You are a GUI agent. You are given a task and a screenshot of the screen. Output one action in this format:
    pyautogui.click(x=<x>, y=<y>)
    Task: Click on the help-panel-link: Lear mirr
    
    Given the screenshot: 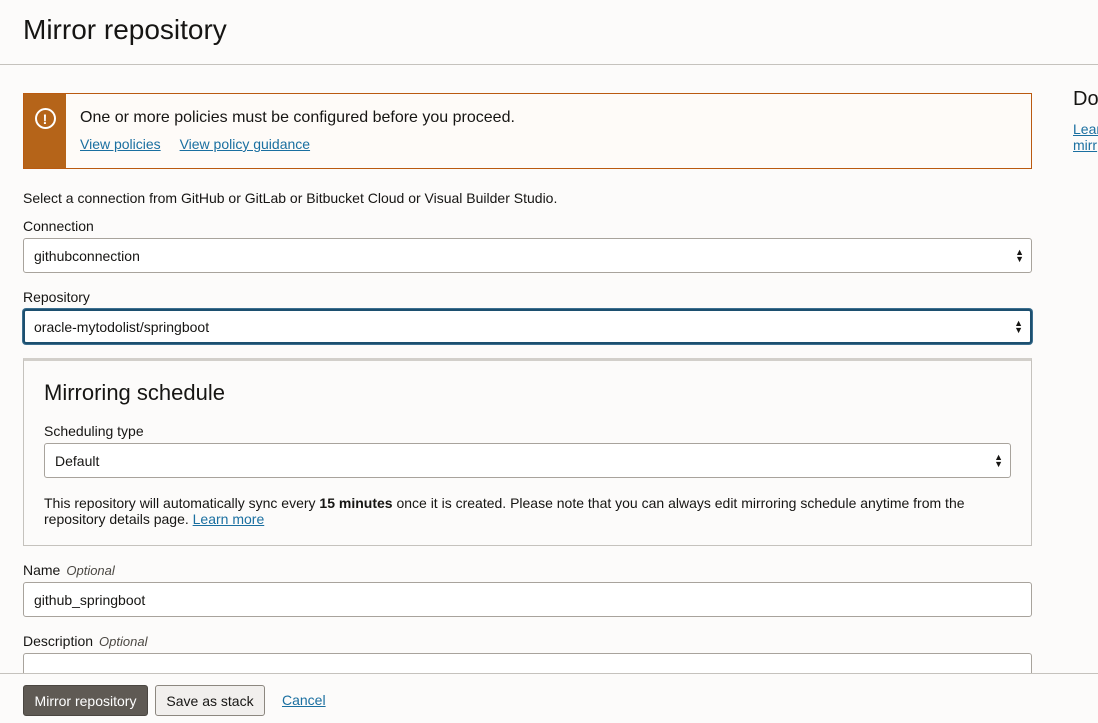 What is the action you would take?
    pyautogui.click(x=1085, y=137)
    